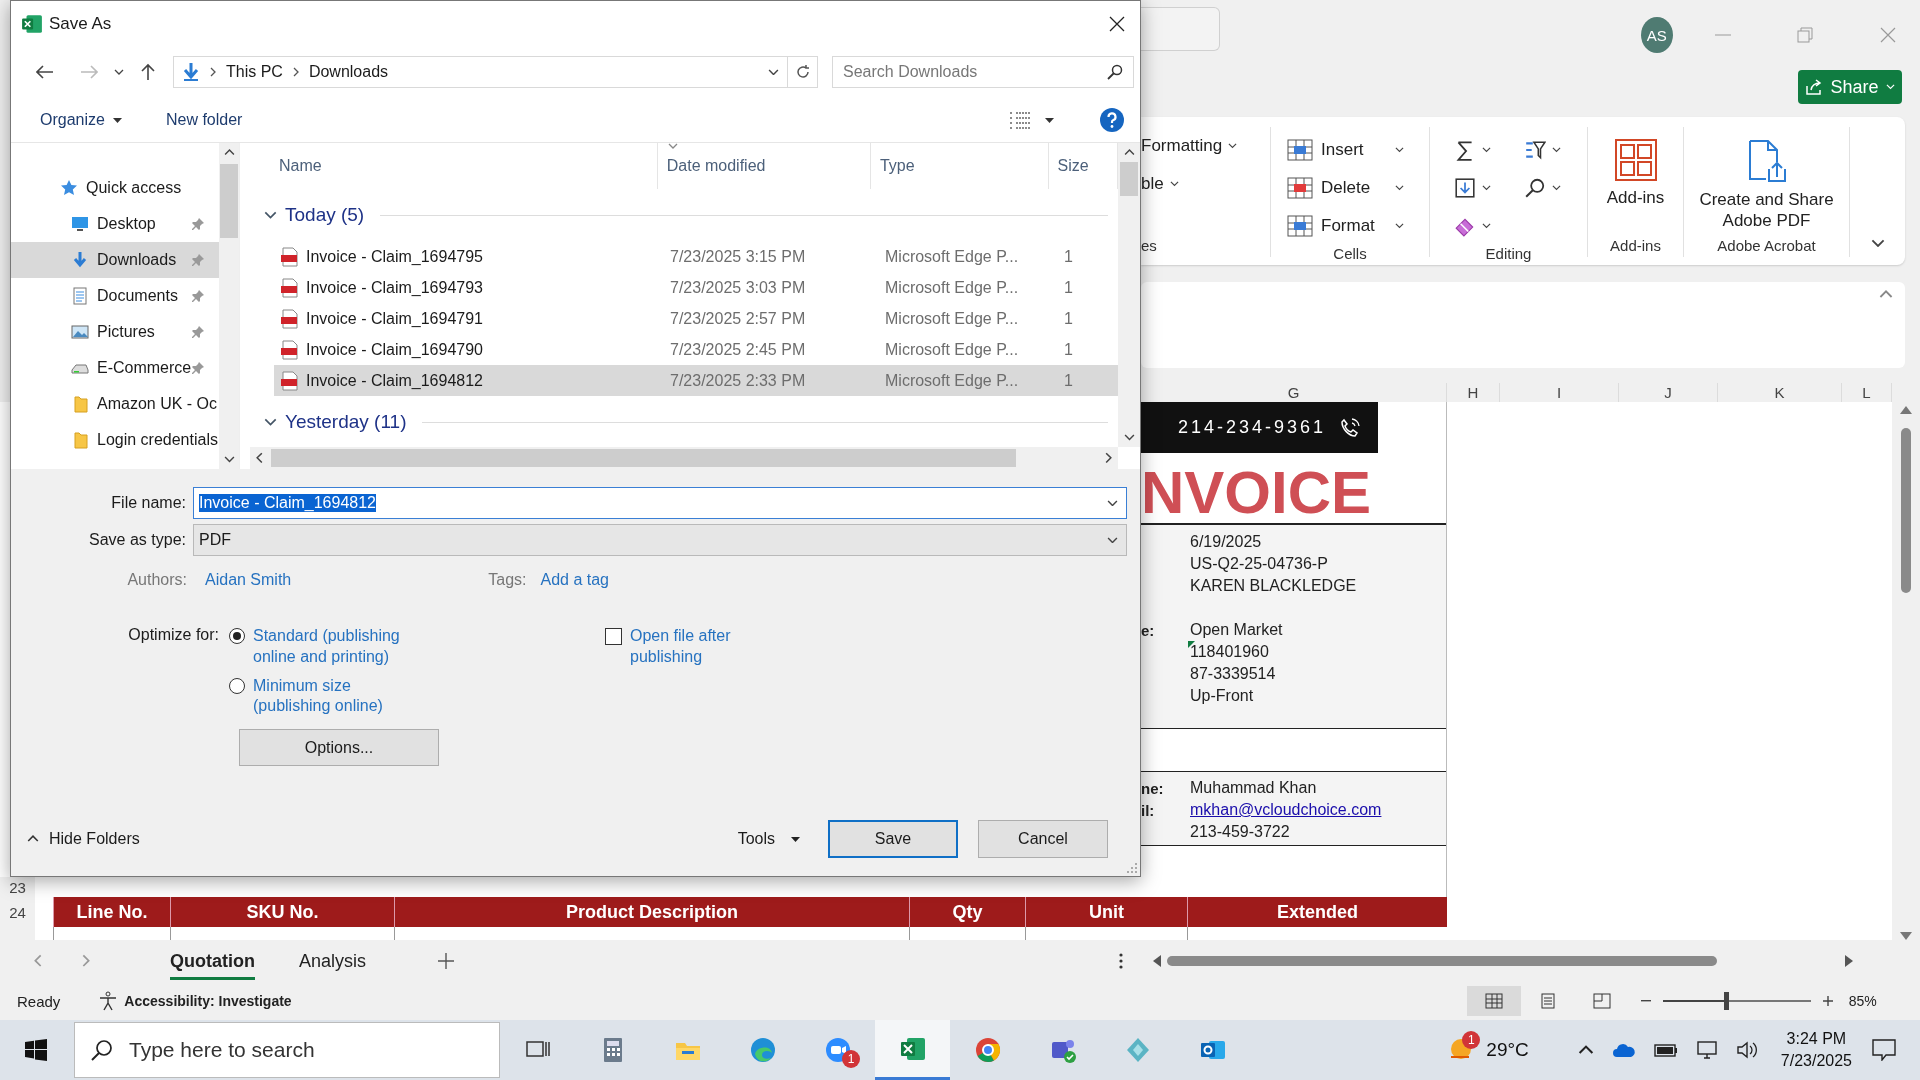 This screenshot has width=1920, height=1080. Describe the element at coordinates (348, 72) in the screenshot. I see `breadcrumb: Downloads` at that location.